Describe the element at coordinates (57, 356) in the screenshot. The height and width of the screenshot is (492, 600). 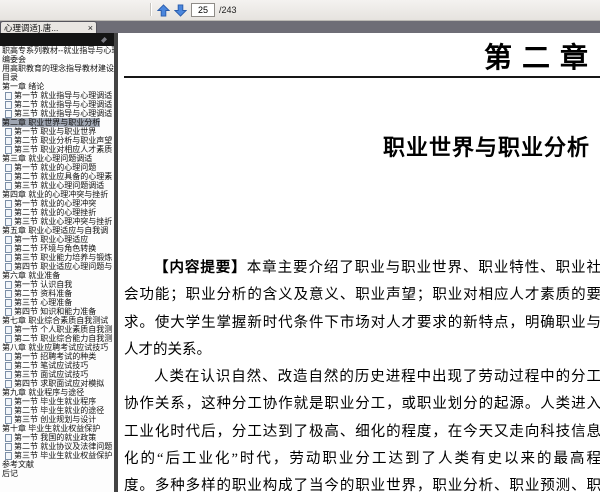
I see `bookmark-item: 第一节 招聘考试的种类` at that location.